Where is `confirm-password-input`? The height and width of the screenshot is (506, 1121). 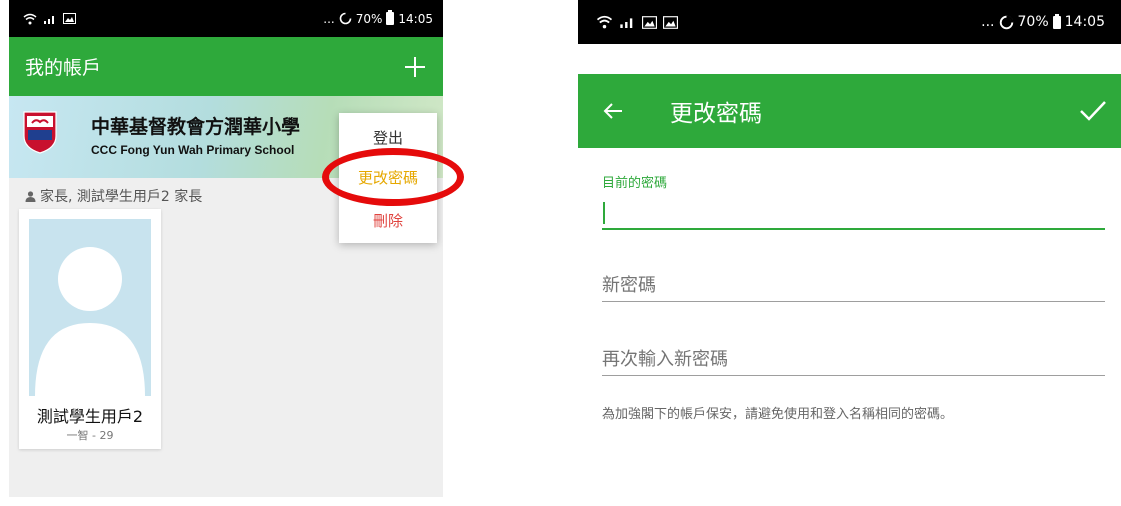
confirm-password-input is located at coordinates (853, 359).